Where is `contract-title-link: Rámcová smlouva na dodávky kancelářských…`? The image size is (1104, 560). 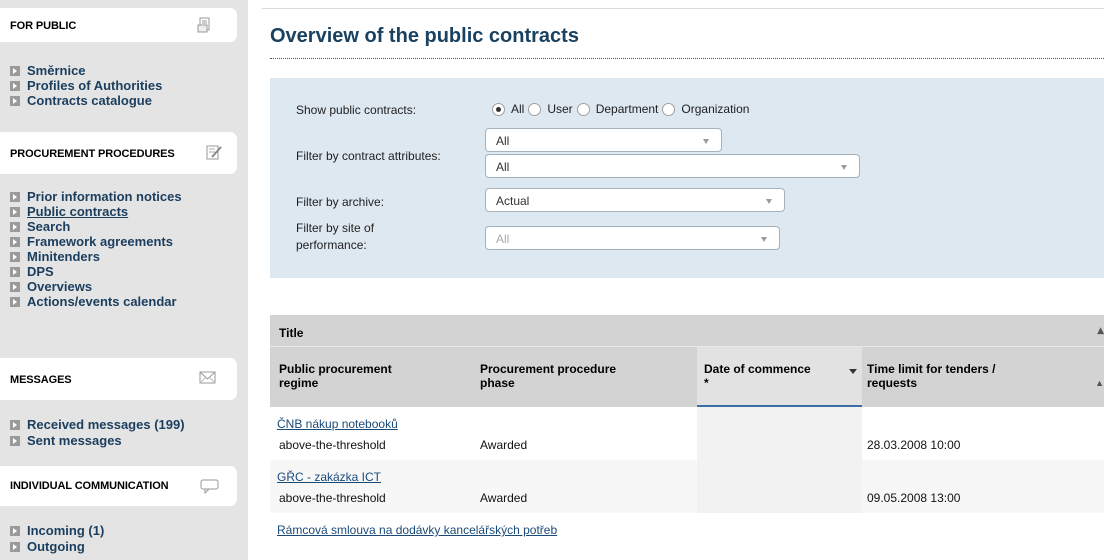 contract-title-link: Rámcová smlouva na dodávky kancelářských… is located at coordinates (417, 530).